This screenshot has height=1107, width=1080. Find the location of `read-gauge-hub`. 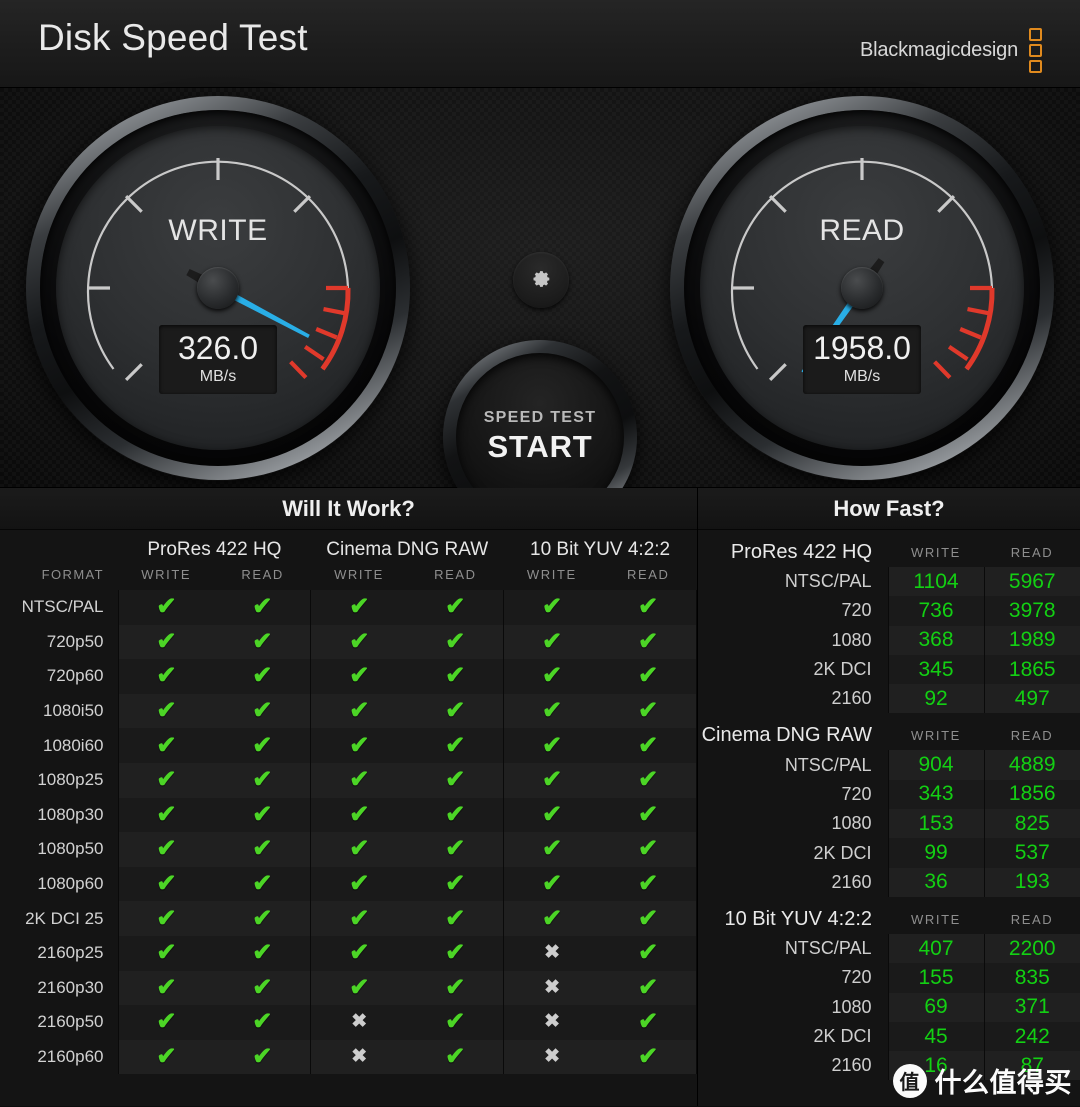

read-gauge-hub is located at coordinates (862, 288).